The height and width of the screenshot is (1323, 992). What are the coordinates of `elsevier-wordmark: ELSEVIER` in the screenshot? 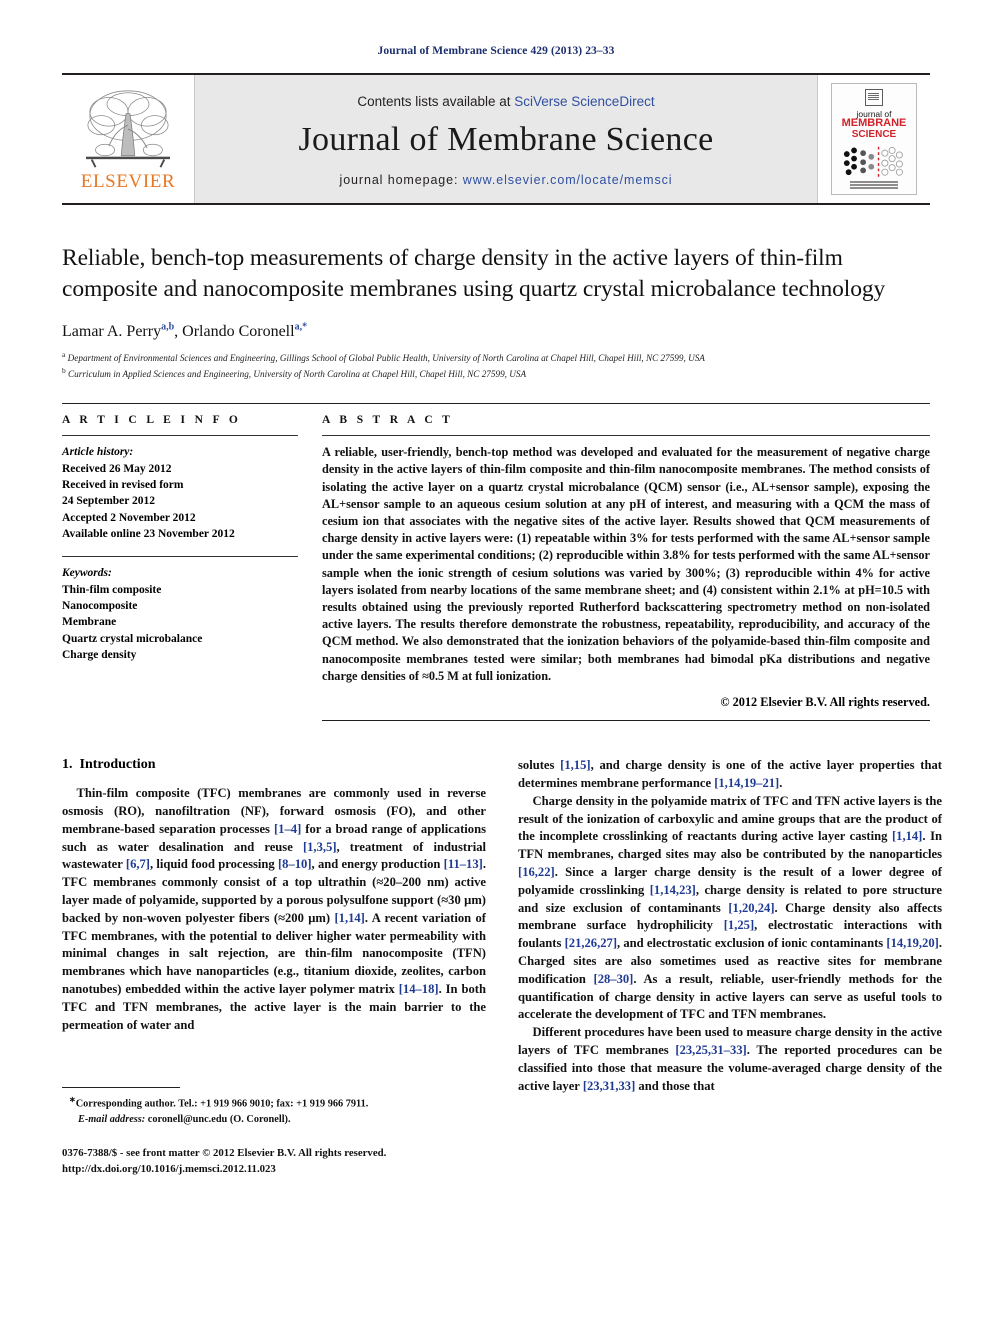 It's located at (128, 181).